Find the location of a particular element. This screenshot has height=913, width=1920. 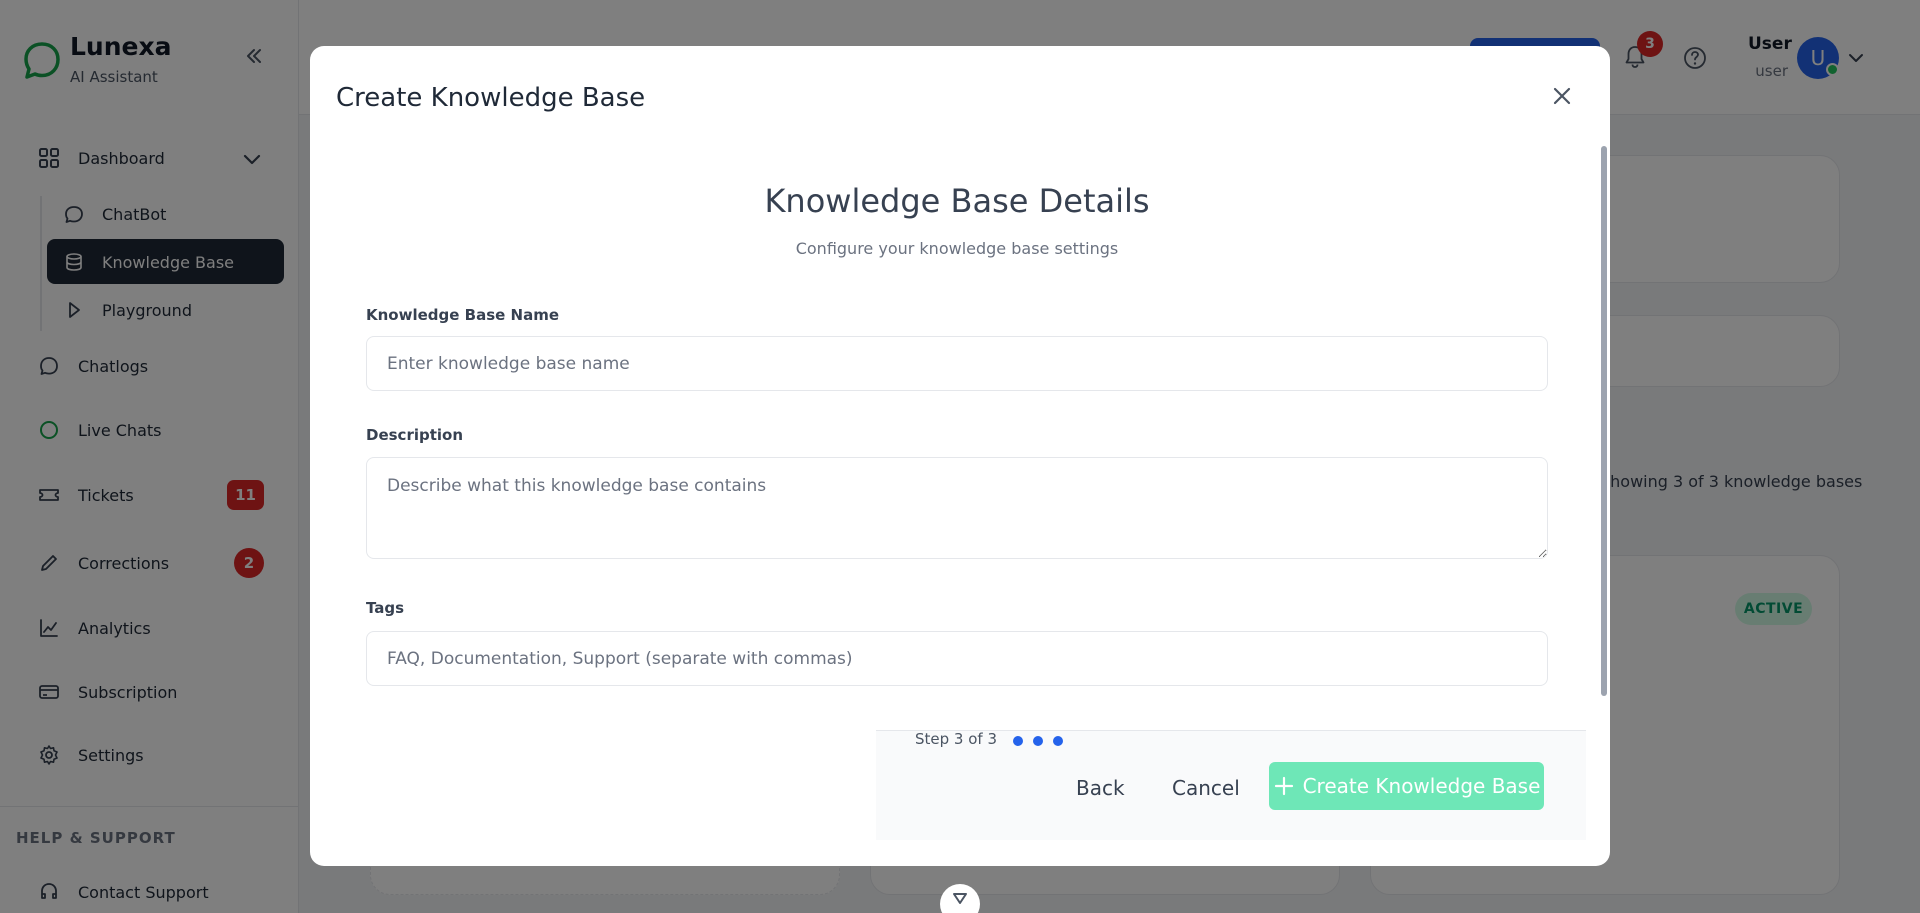

cancel-button: Cancel is located at coordinates (1206, 788).